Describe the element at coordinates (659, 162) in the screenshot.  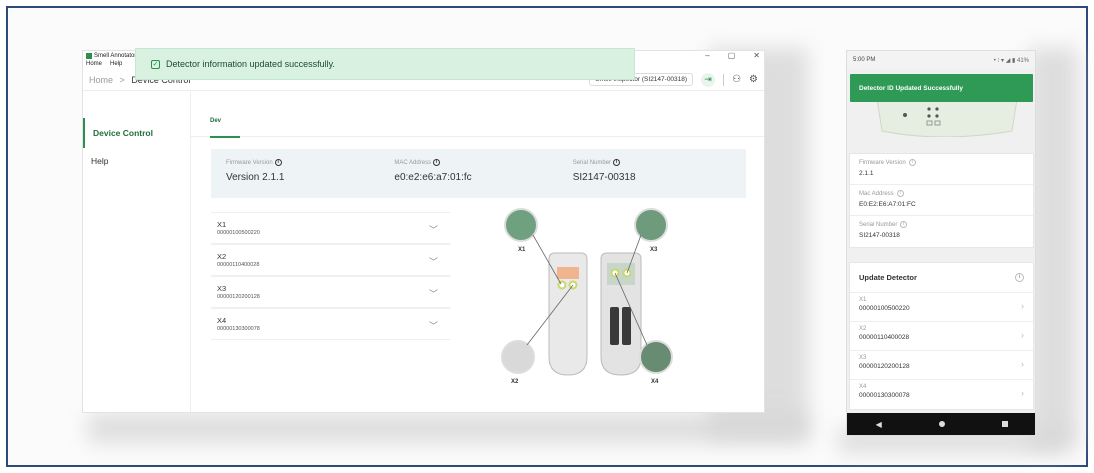
I see `serial-label-row: Serial Number i` at that location.